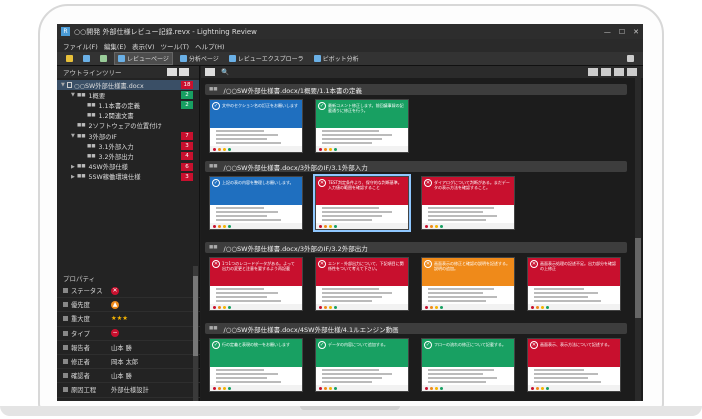 This screenshot has width=702, height=419. What do you see at coordinates (366, 266) in the screenshot?
I see `card-text: エンド・外部出力について、下記項目に関係性をついて考えて下さい。` at bounding box center [366, 266].